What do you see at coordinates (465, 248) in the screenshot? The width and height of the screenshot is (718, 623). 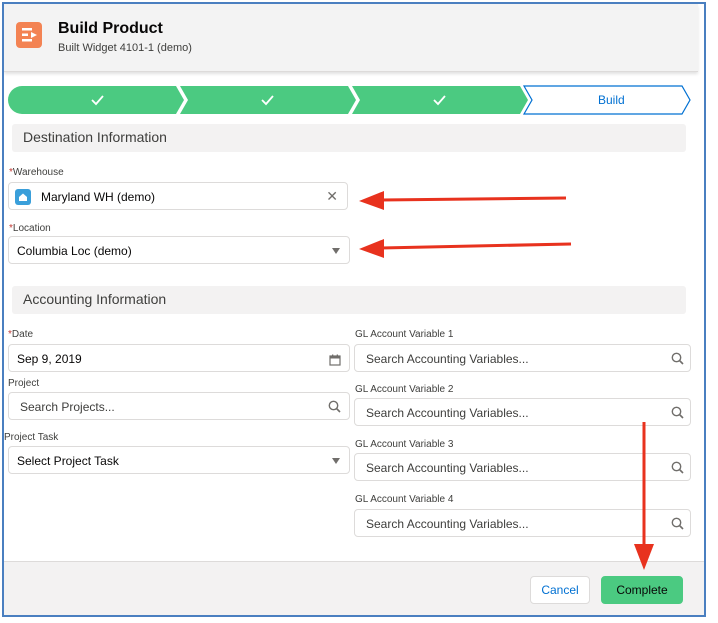 I see `annotation-arrow-location` at bounding box center [465, 248].